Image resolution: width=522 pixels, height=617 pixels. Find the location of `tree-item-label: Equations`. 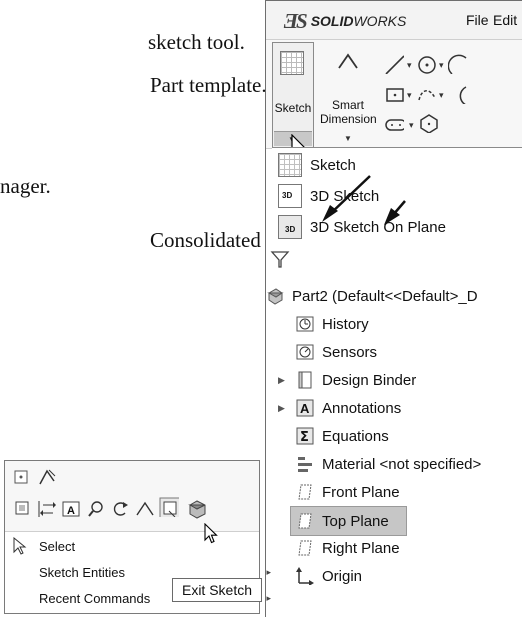

tree-item-label: Equations is located at coordinates (355, 436).